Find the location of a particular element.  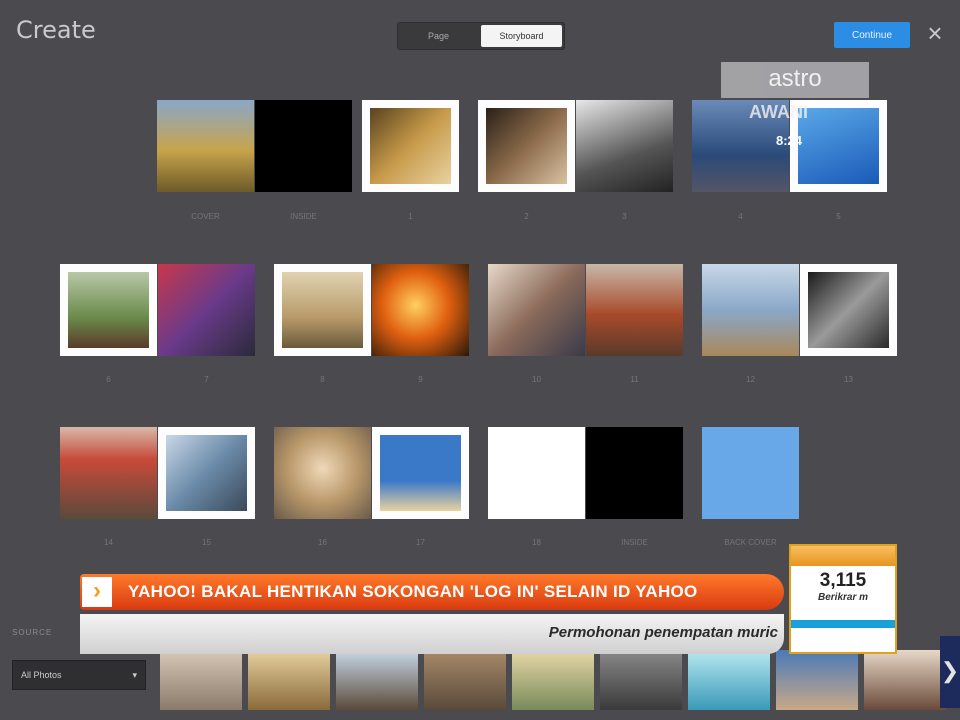

storyboard-cover-front is located at coordinates (205, 146).